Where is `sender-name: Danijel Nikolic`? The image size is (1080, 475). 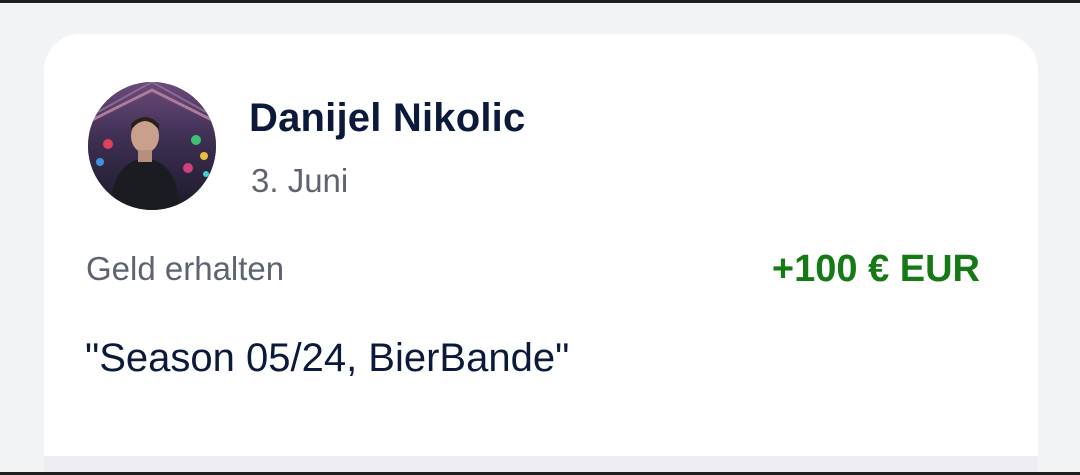 sender-name: Danijel Nikolic is located at coordinates (387, 118).